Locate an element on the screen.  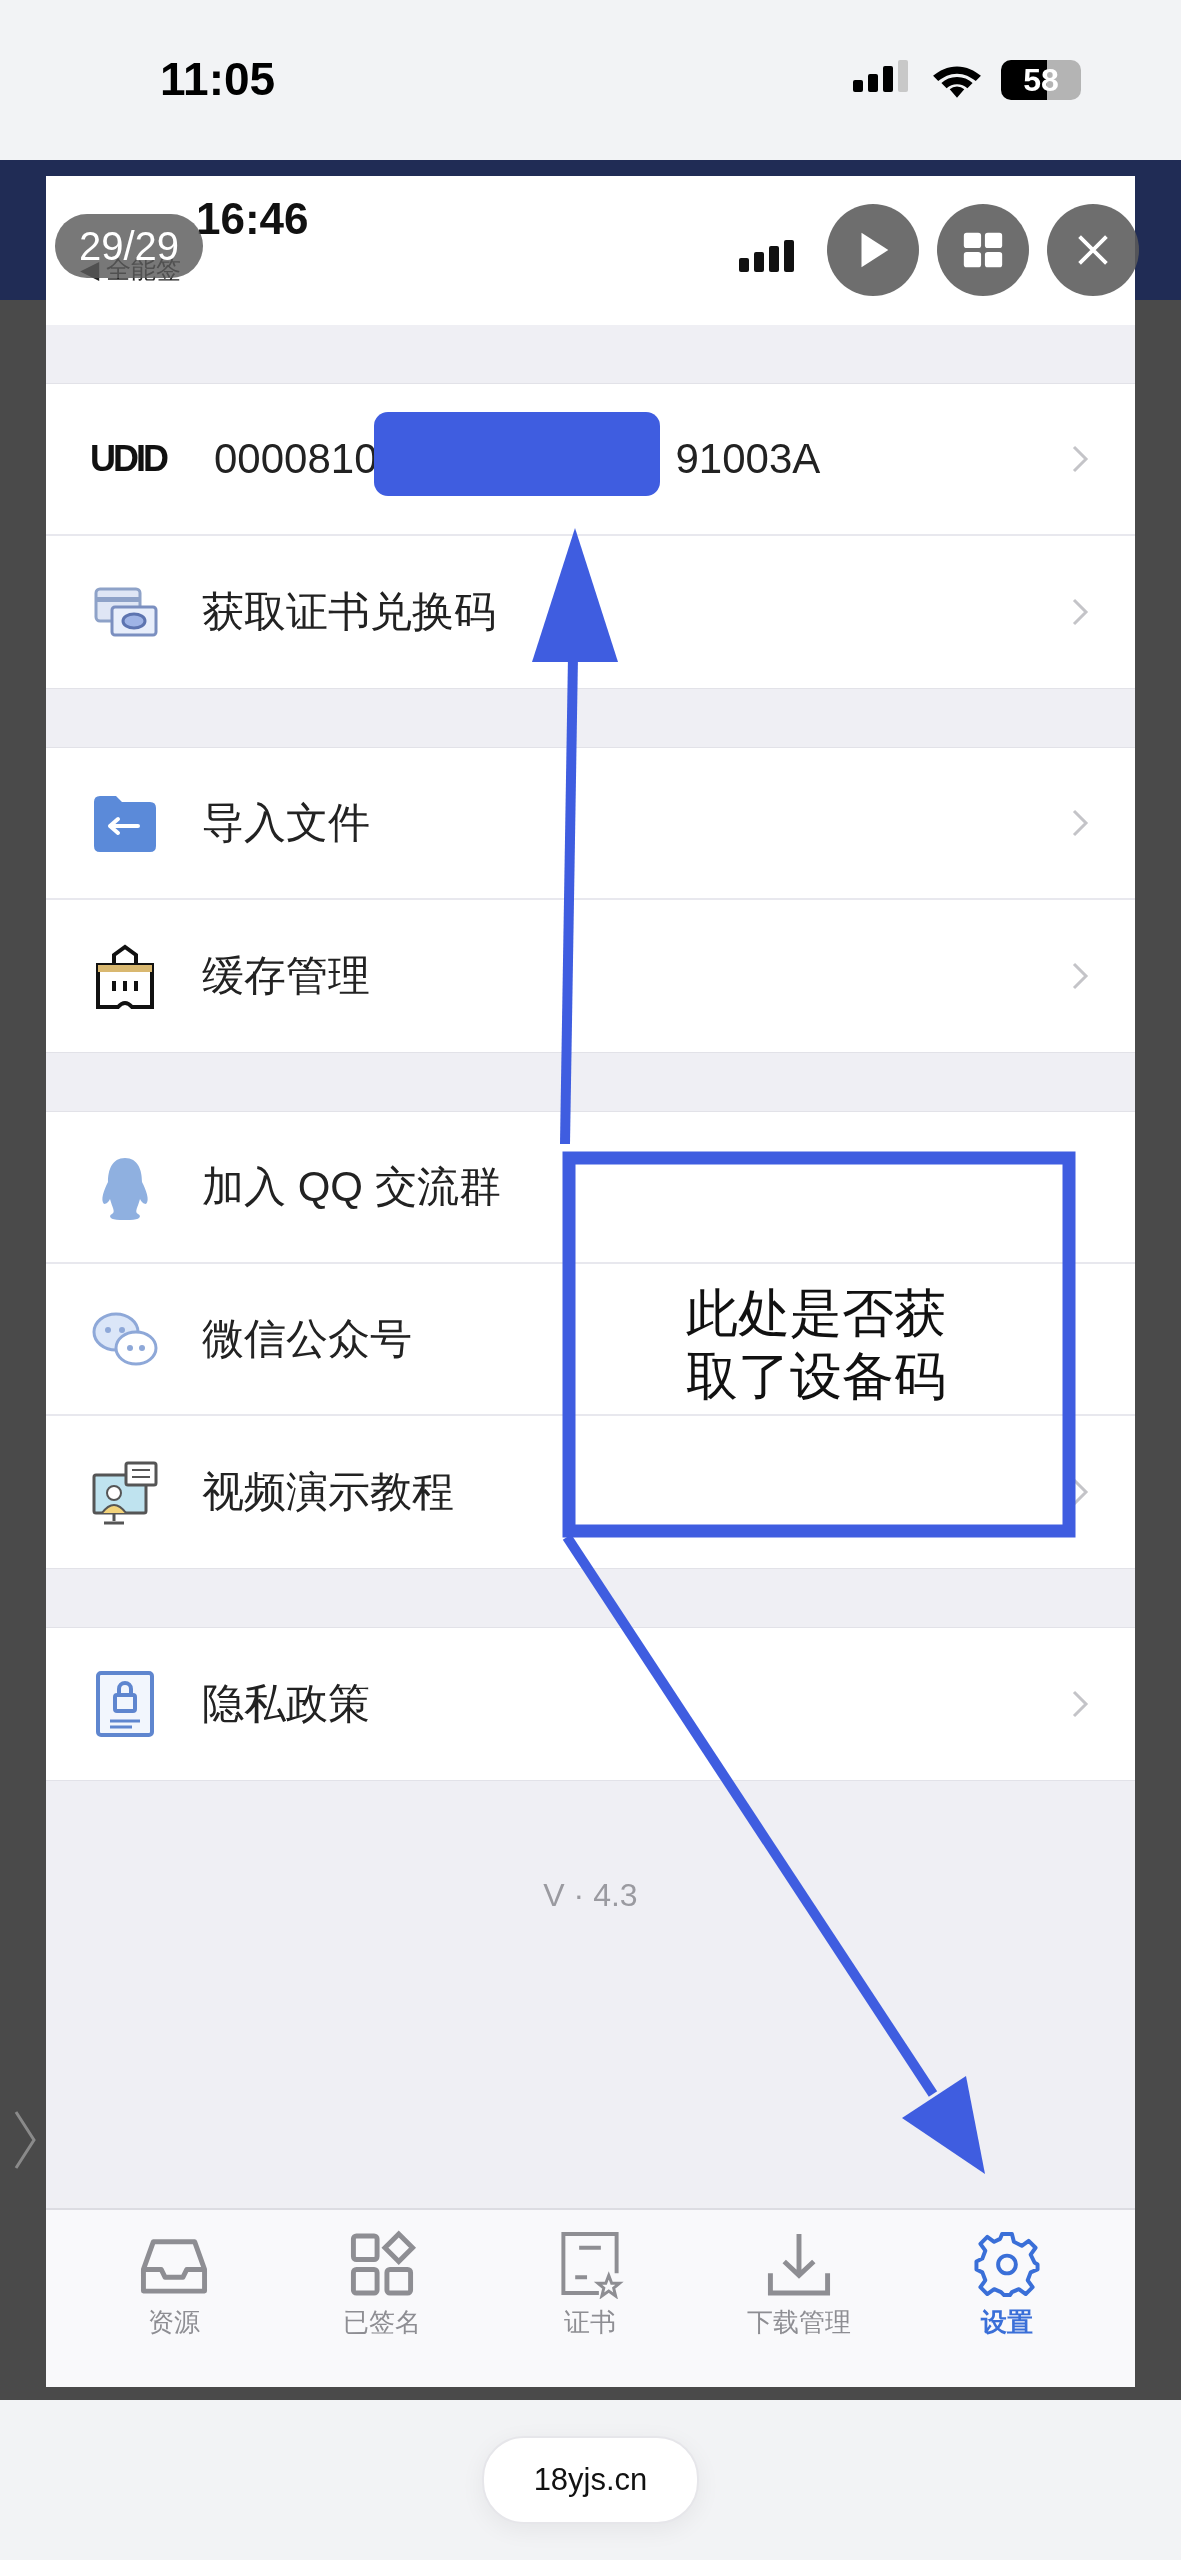
udid-value: 0000810 is located at coordinates (296, 459).